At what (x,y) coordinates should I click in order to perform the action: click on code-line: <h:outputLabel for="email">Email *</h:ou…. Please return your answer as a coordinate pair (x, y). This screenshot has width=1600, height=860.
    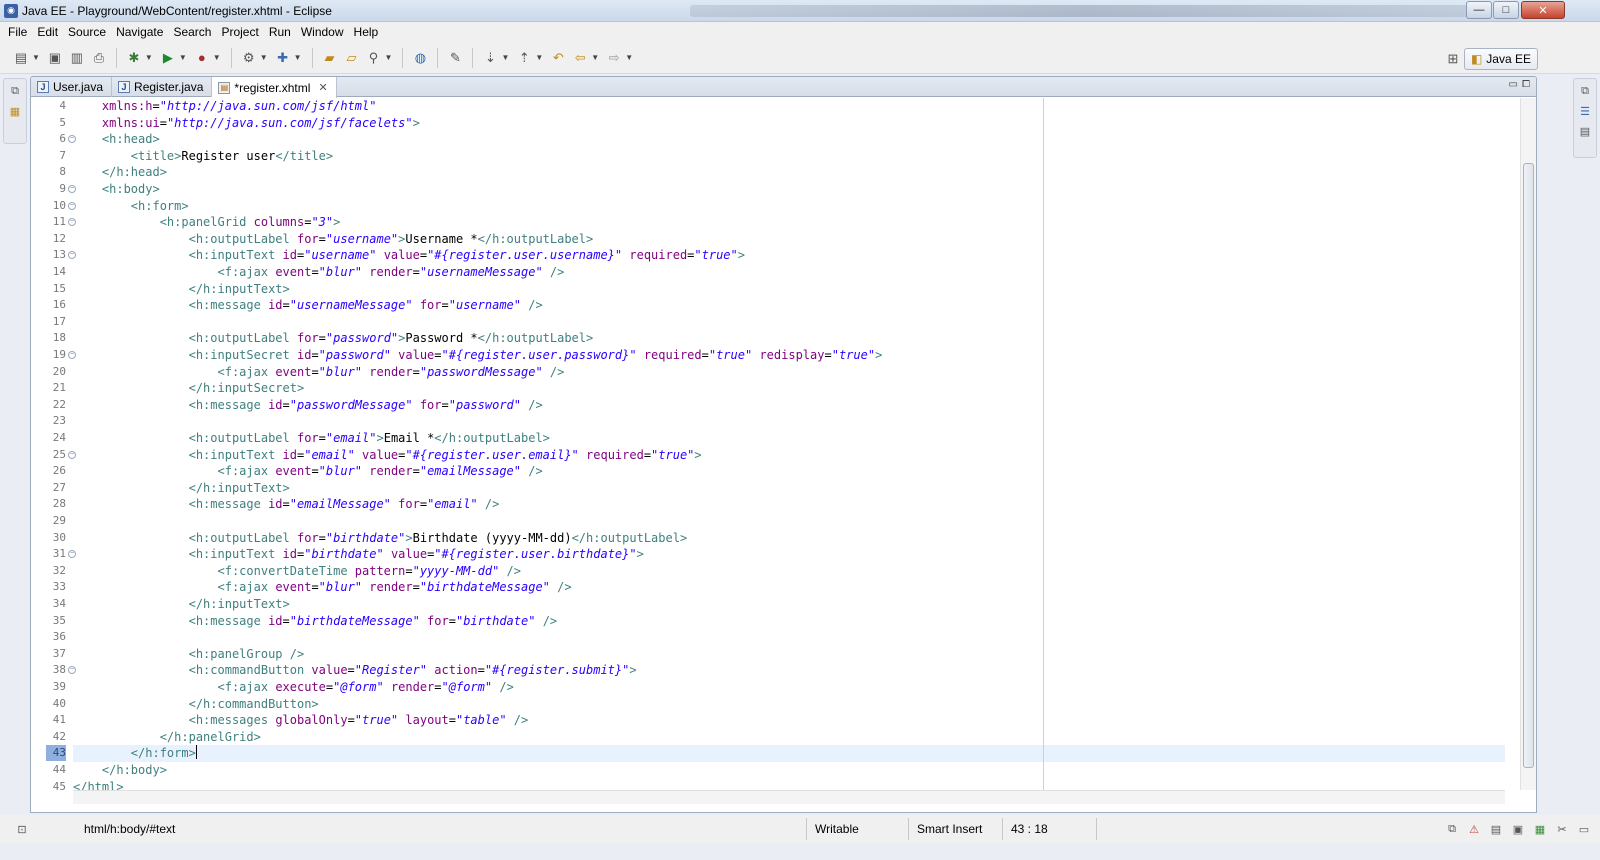
    Looking at the image, I should click on (311, 438).